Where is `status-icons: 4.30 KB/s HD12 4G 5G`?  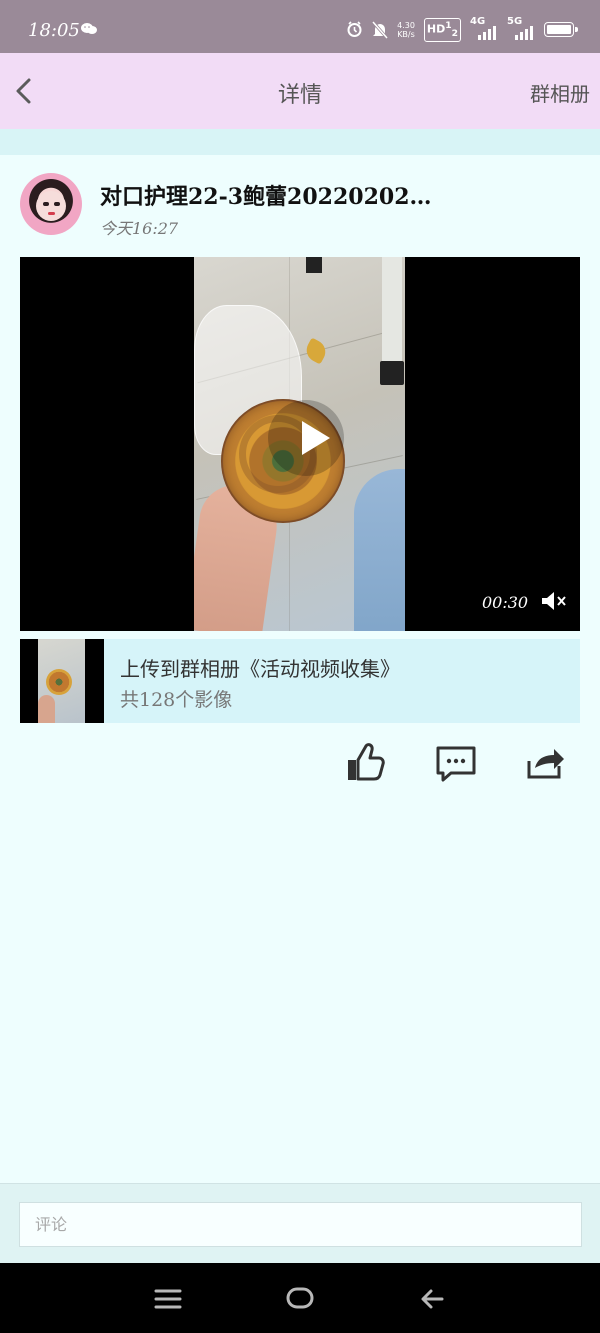
status-icons: 4.30 KB/s HD12 4G 5G is located at coordinates (462, 29).